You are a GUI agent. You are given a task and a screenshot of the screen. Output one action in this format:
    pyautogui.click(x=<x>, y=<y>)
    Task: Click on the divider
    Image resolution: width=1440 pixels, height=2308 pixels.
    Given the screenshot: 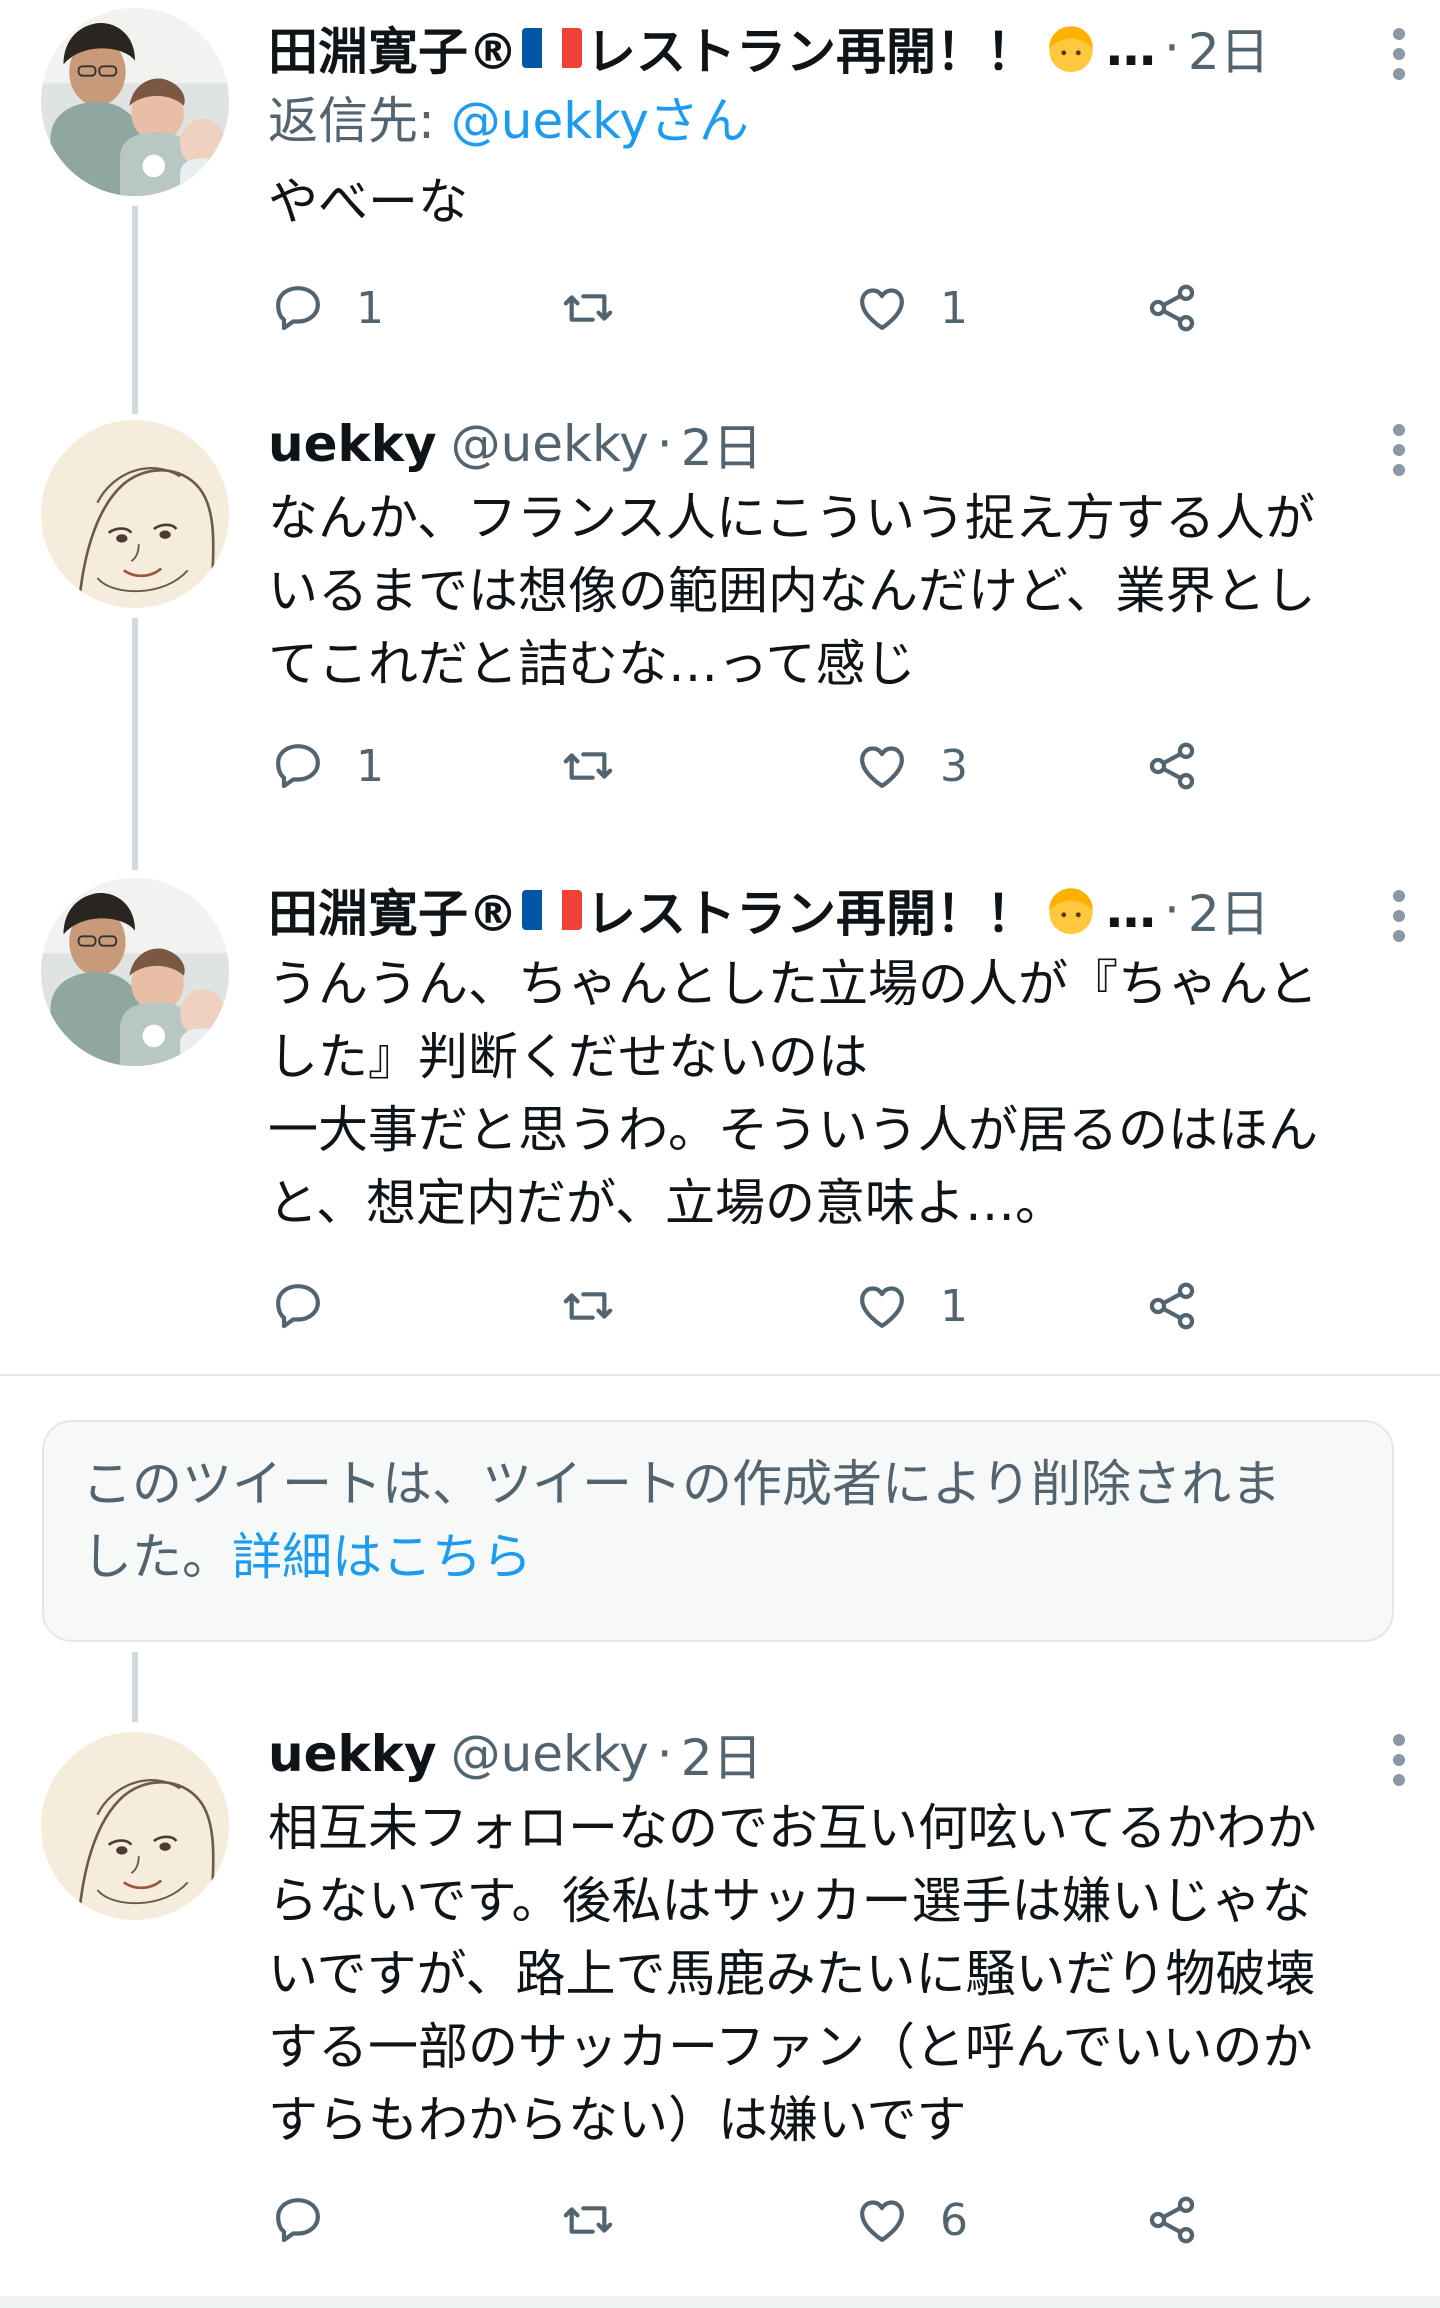 What is the action you would take?
    pyautogui.click(x=720, y=1375)
    